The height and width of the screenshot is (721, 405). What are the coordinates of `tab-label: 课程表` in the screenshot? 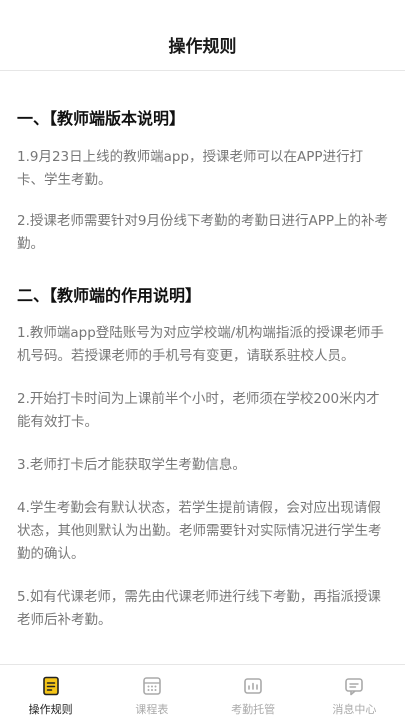 It's located at (152, 709).